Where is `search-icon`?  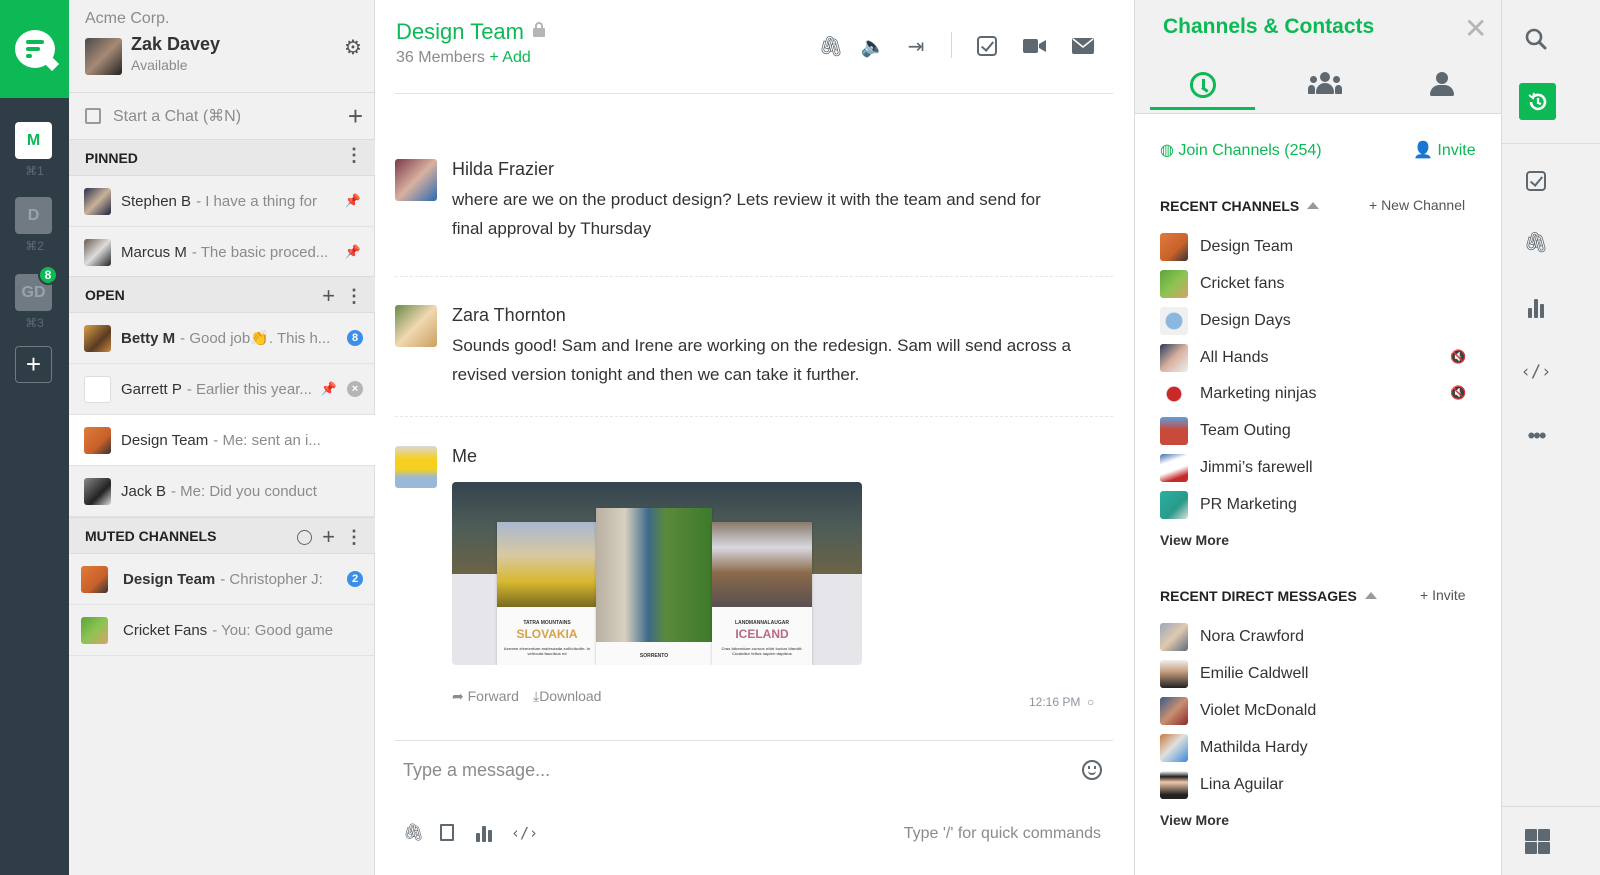 search-icon is located at coordinates (1536, 39).